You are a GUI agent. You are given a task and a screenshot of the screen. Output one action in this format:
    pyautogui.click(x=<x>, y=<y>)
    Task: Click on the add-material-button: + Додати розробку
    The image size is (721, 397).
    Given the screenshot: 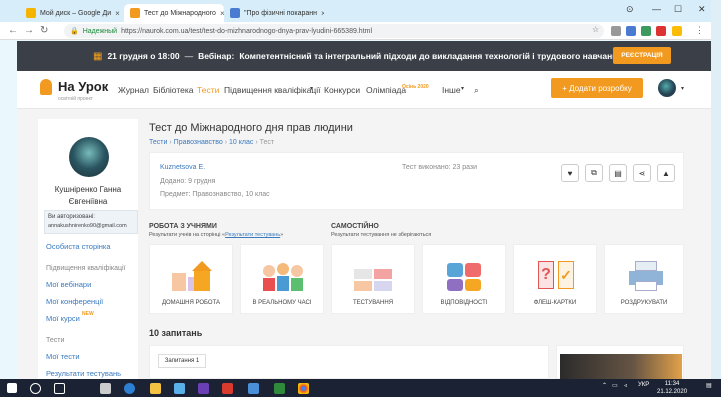 What is the action you would take?
    pyautogui.click(x=597, y=88)
    